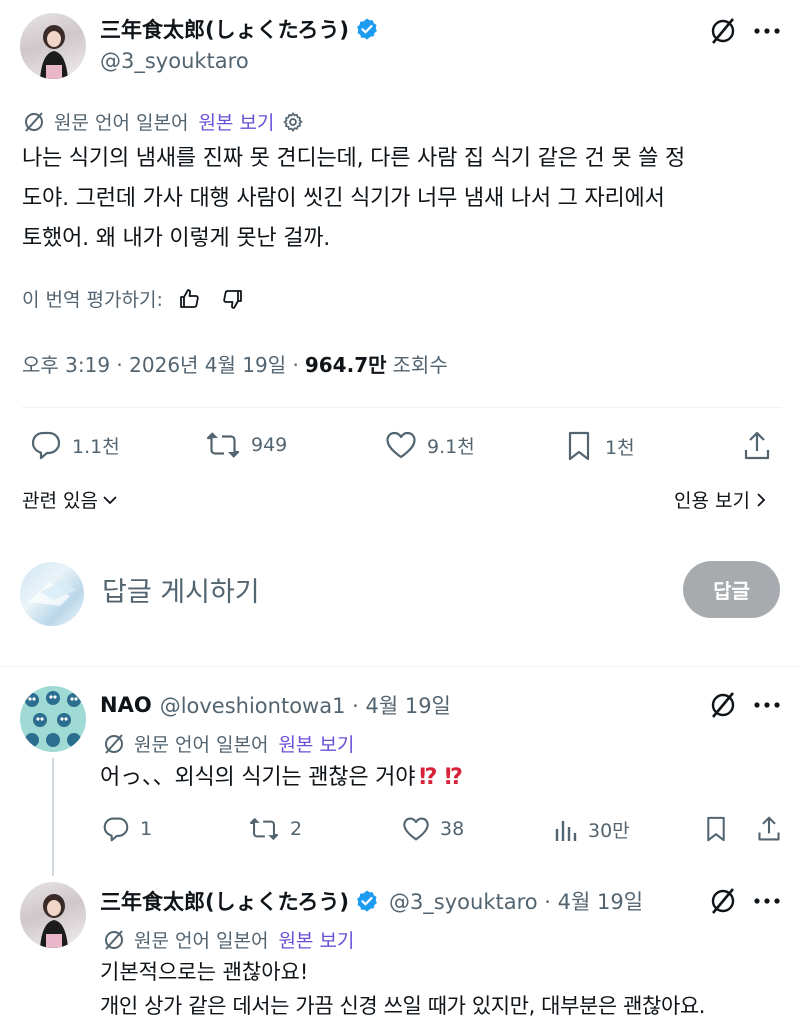 This screenshot has width=800, height=1036. Describe the element at coordinates (53, 46) in the screenshot. I see `author-avatar` at that location.